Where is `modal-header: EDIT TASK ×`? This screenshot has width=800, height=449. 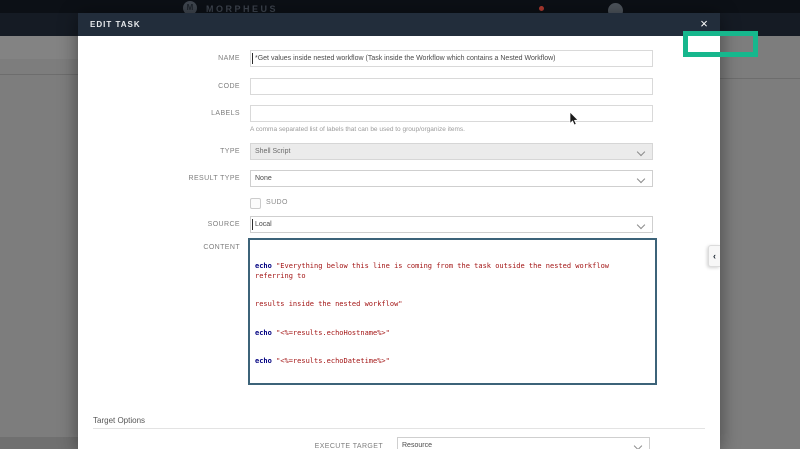 modal-header: EDIT TASK × is located at coordinates (399, 24).